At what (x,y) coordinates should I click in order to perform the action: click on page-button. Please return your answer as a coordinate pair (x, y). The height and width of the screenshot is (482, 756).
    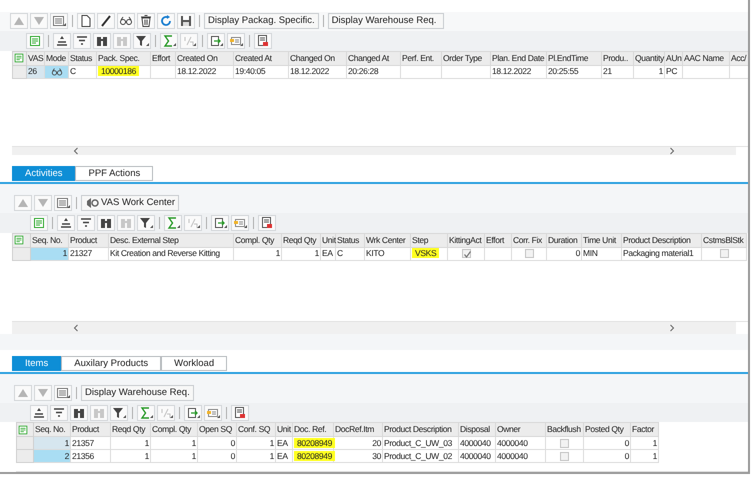
    Looking at the image, I should click on (86, 21).